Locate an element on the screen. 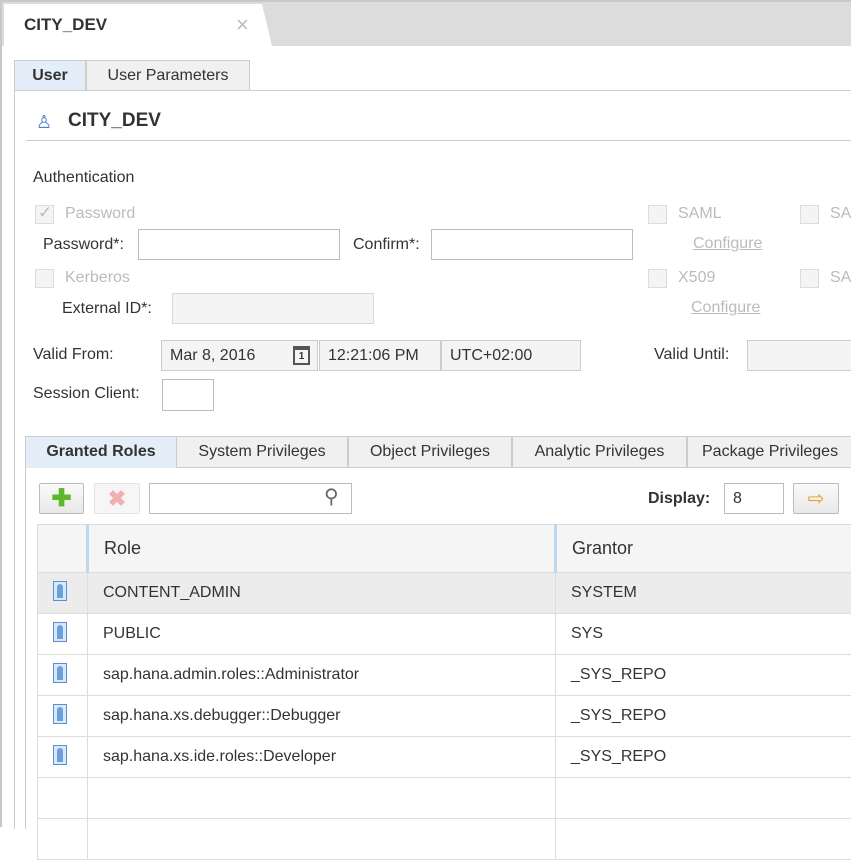  kerberos-option-label: Kerberos is located at coordinates (97, 278).